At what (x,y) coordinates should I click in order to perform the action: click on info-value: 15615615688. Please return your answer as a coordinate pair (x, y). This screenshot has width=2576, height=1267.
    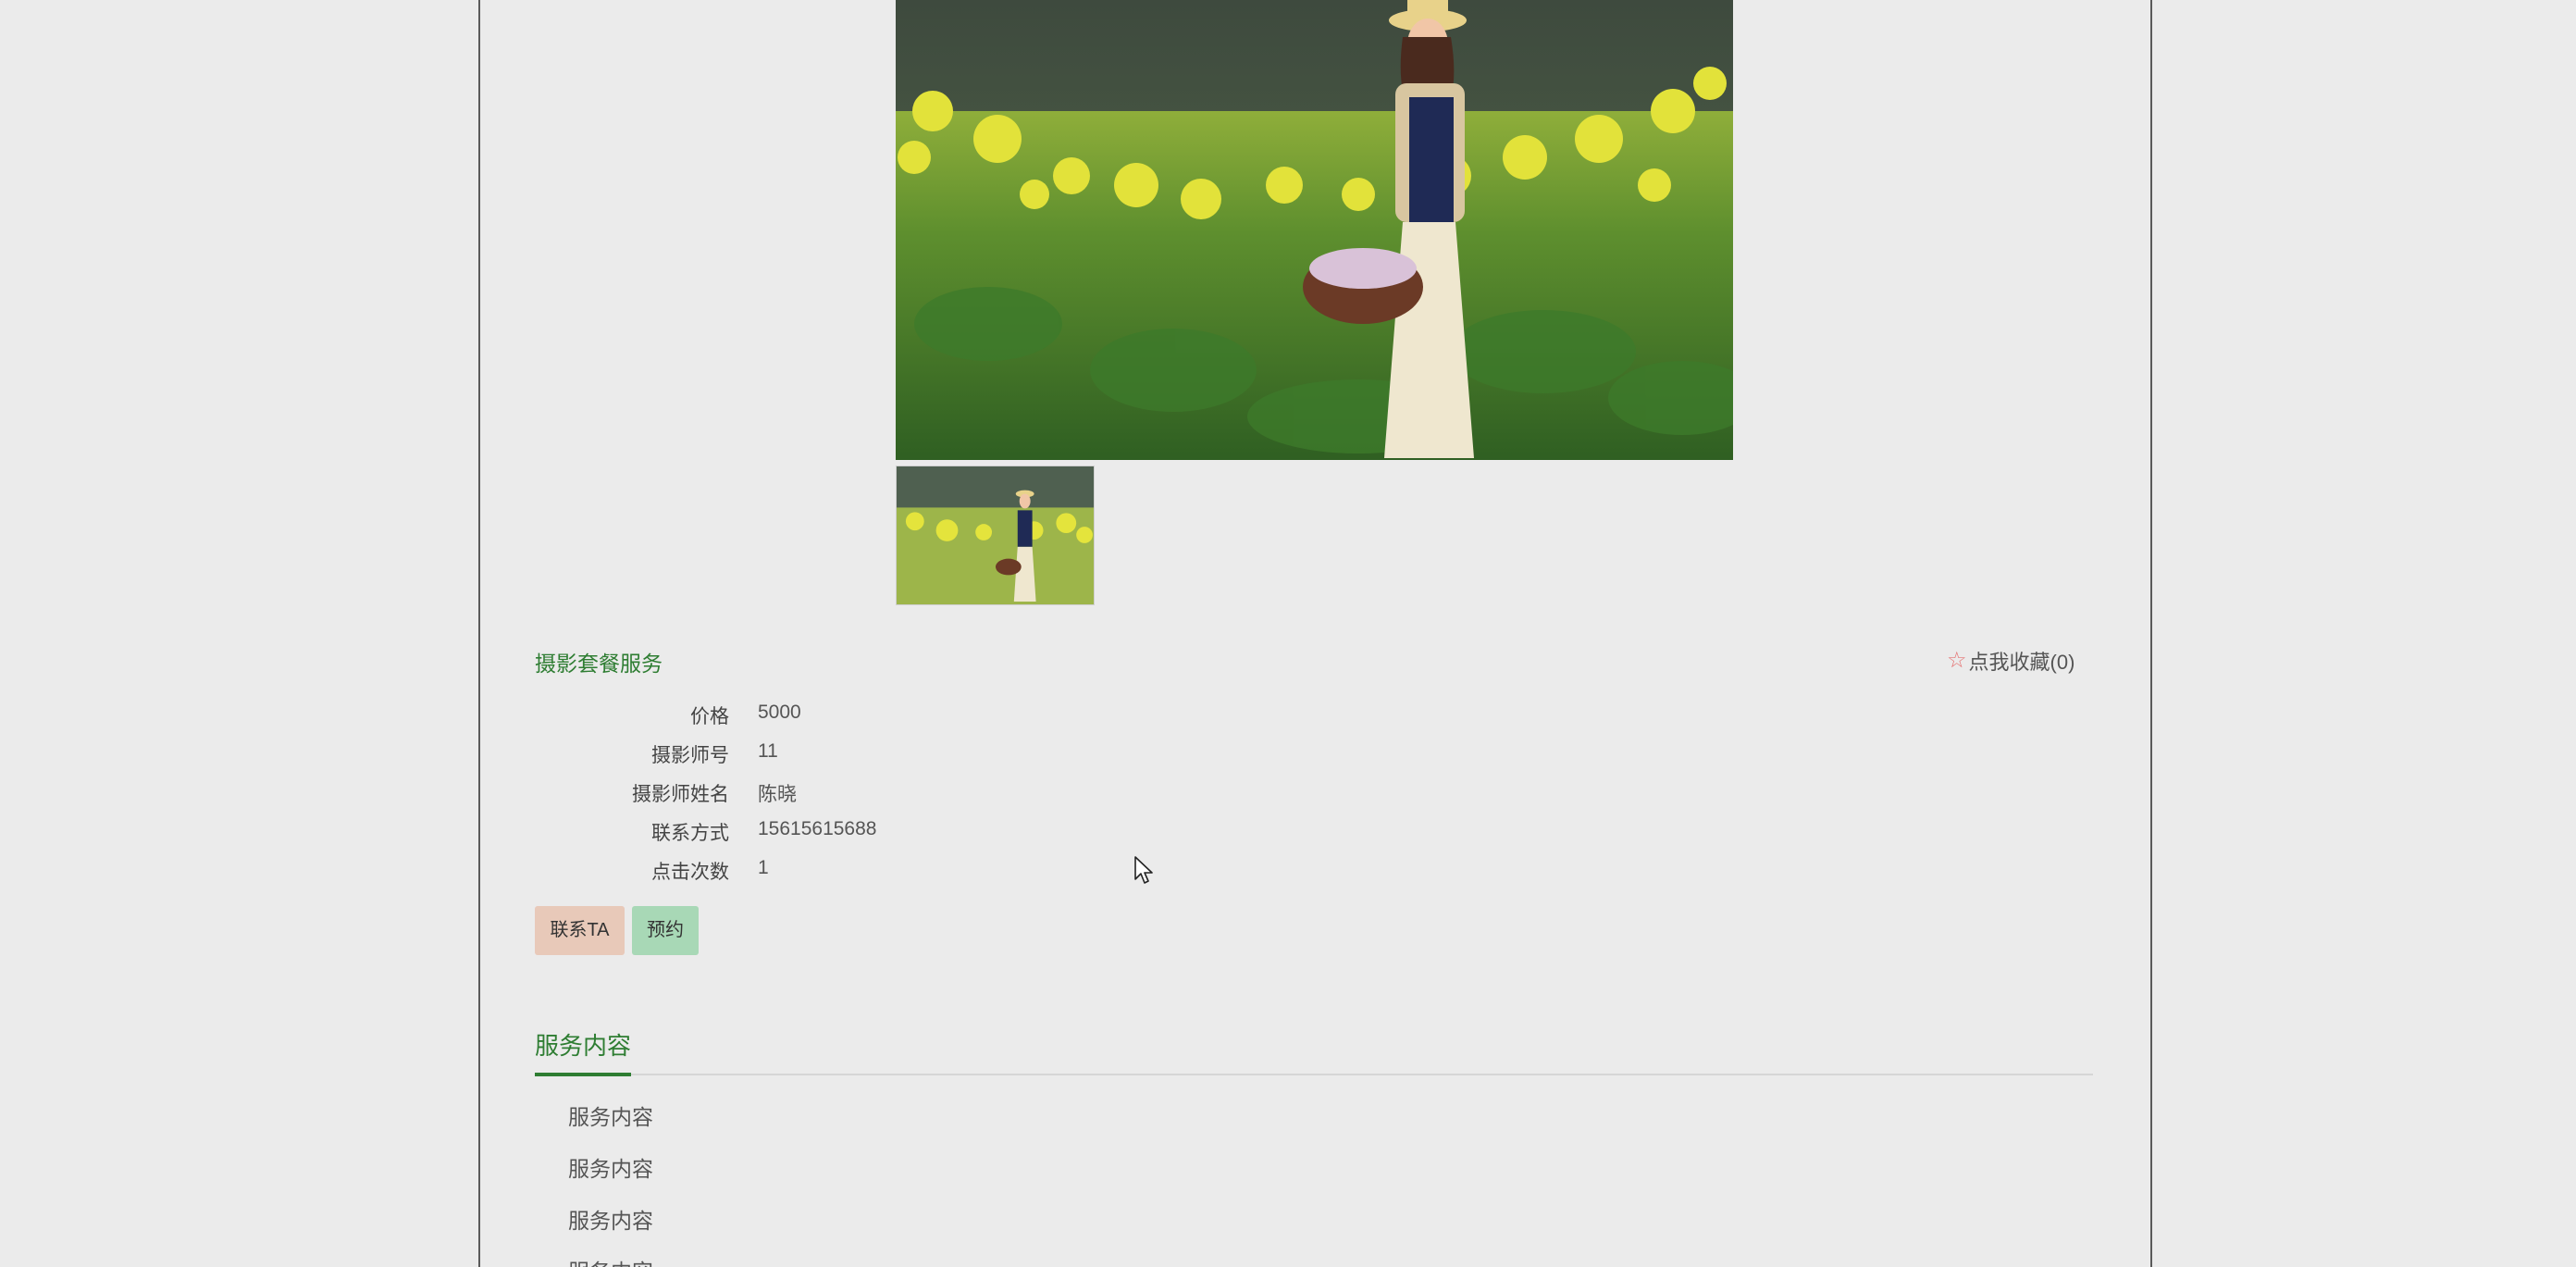
    Looking at the image, I should click on (818, 828).